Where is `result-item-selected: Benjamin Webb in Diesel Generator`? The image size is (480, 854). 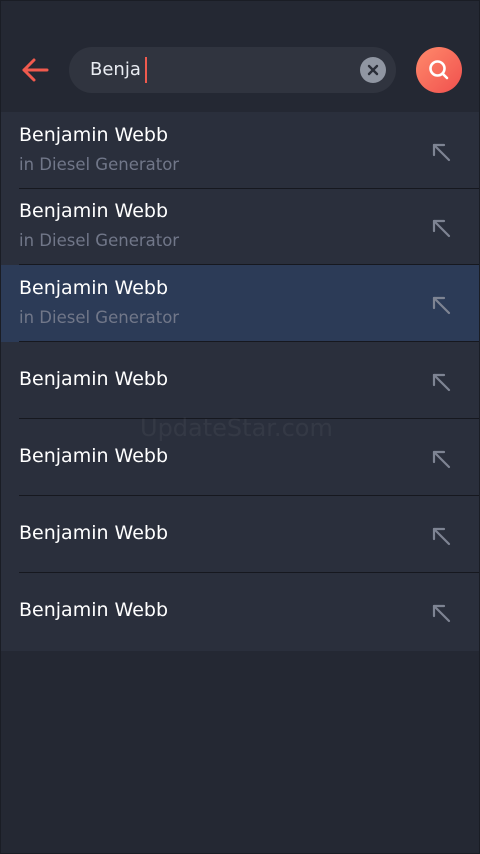
result-item-selected: Benjamin Webb in Diesel Generator is located at coordinates (240, 303).